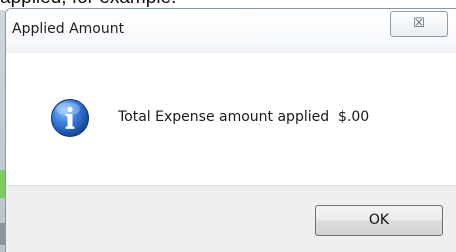 Image resolution: width=456 pixels, height=252 pixels. What do you see at coordinates (379, 220) in the screenshot?
I see `ok-button: OK` at bounding box center [379, 220].